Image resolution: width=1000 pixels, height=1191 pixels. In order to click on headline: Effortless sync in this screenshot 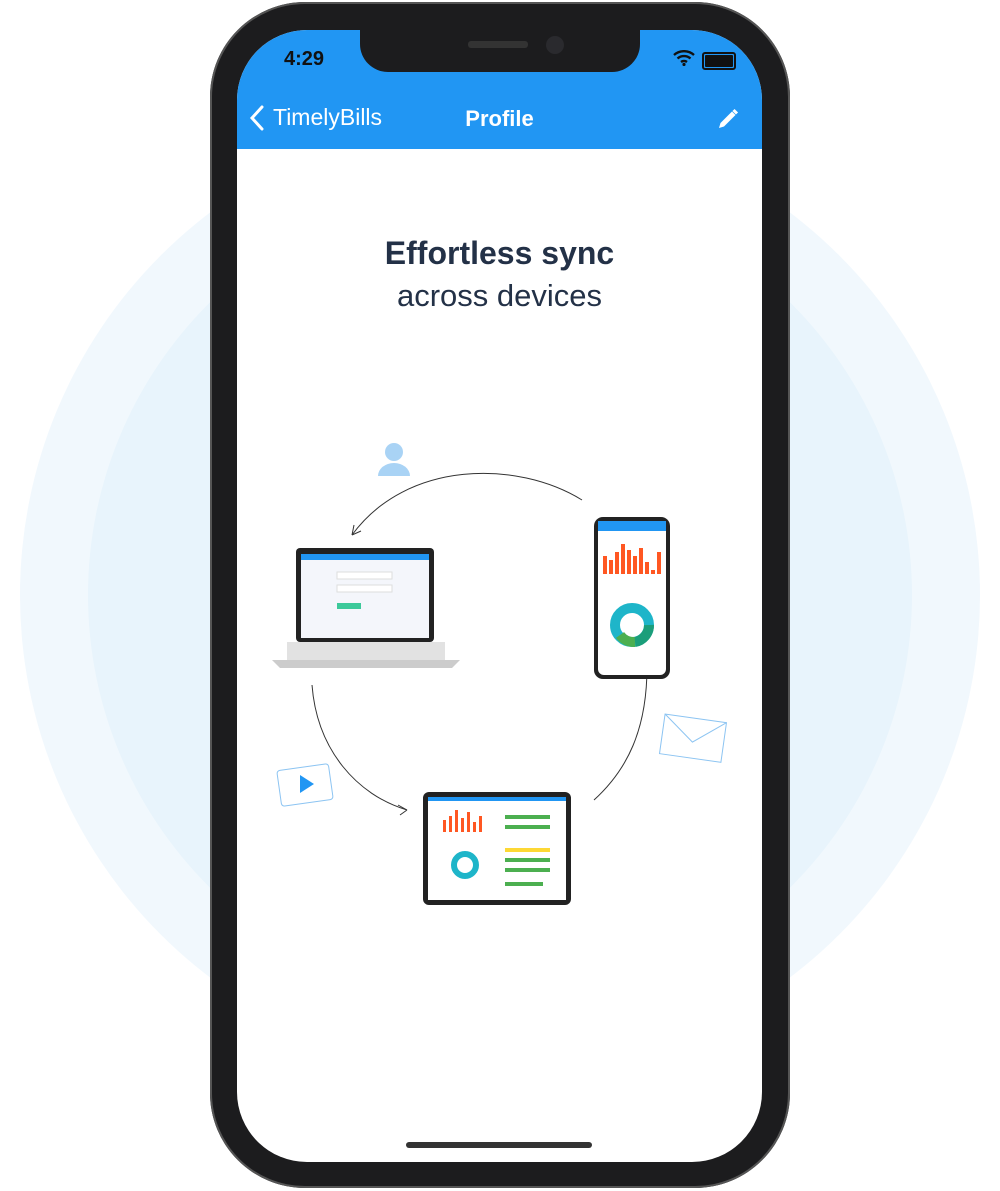, I will do `click(499, 253)`.